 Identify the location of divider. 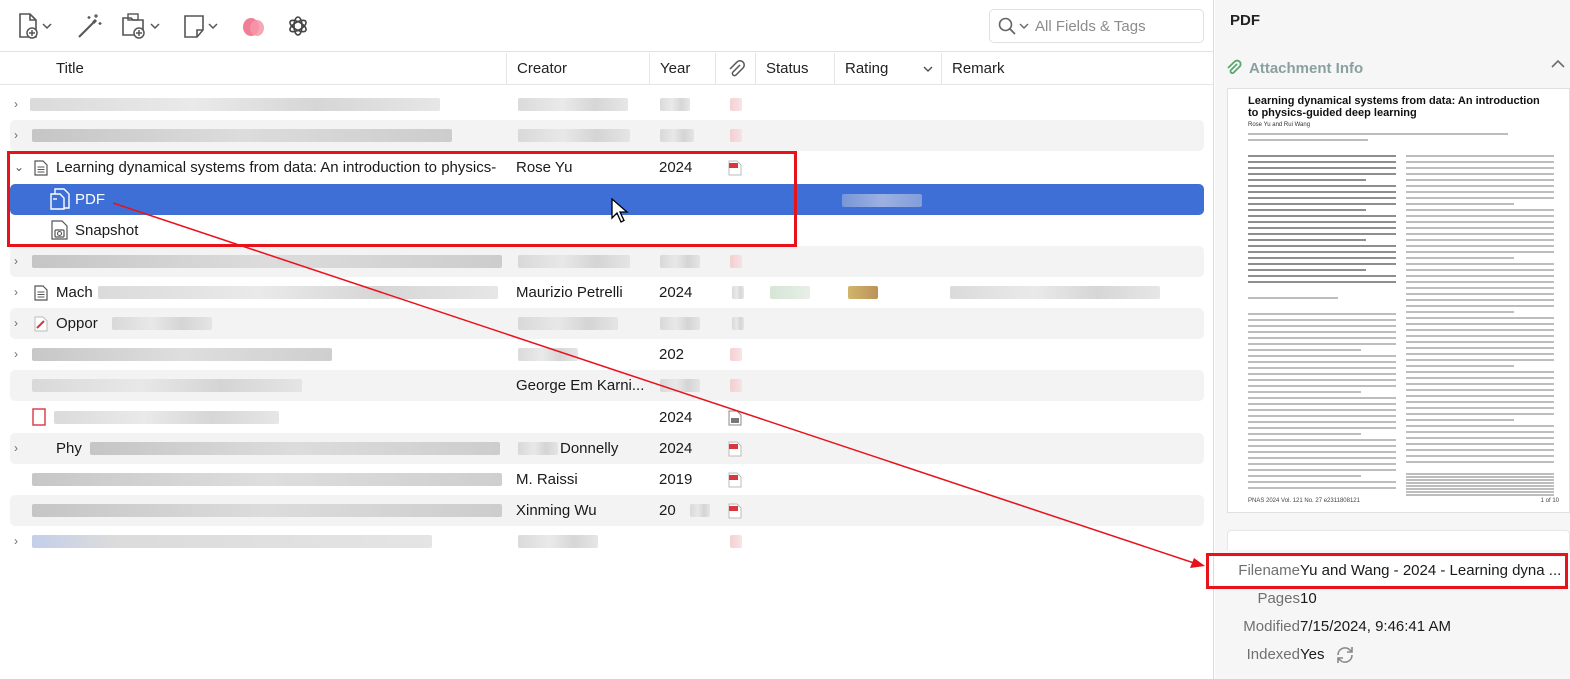
(1398, 540).